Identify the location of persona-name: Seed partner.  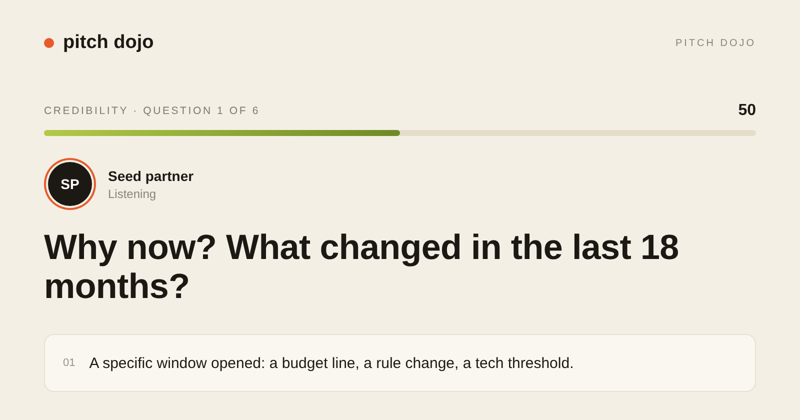
(151, 176).